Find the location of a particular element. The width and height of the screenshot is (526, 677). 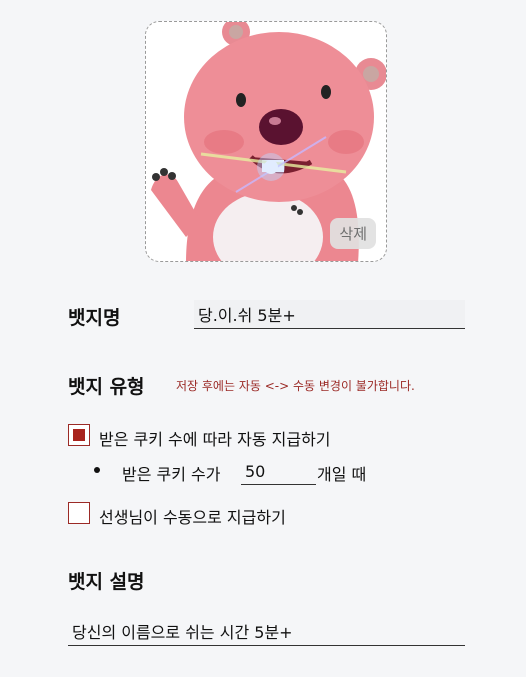

manual-grant-checkbox is located at coordinates (79, 513).